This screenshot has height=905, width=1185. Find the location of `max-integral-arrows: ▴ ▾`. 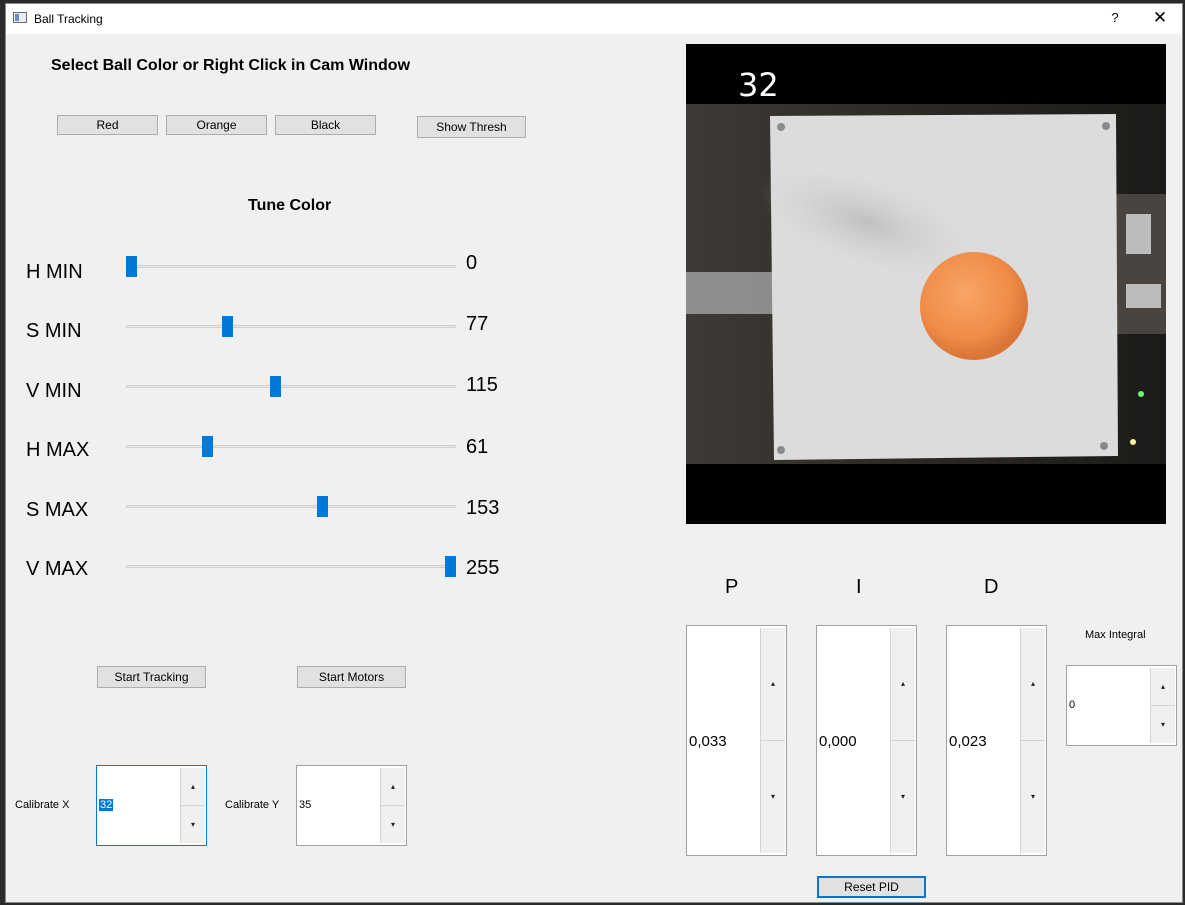

max-integral-arrows: ▴ ▾ is located at coordinates (1162, 705).